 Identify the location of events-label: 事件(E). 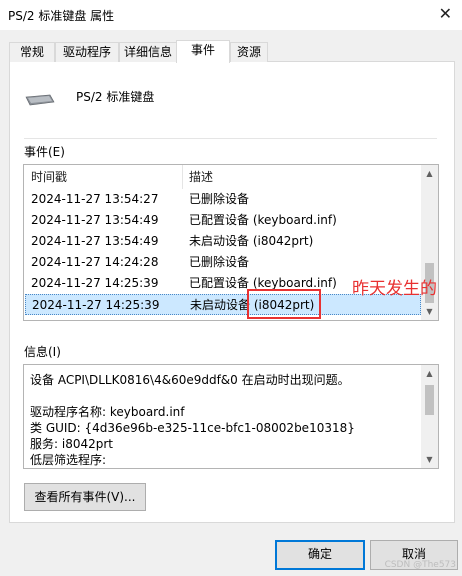
(44, 152).